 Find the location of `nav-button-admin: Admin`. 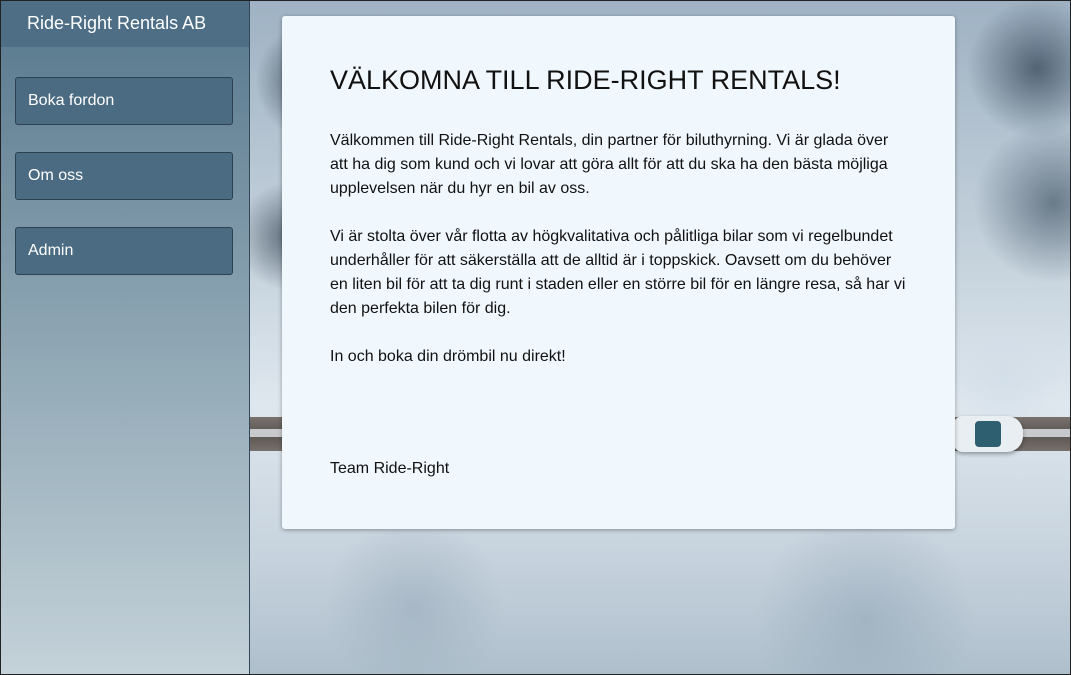

nav-button-admin: Admin is located at coordinates (124, 251).